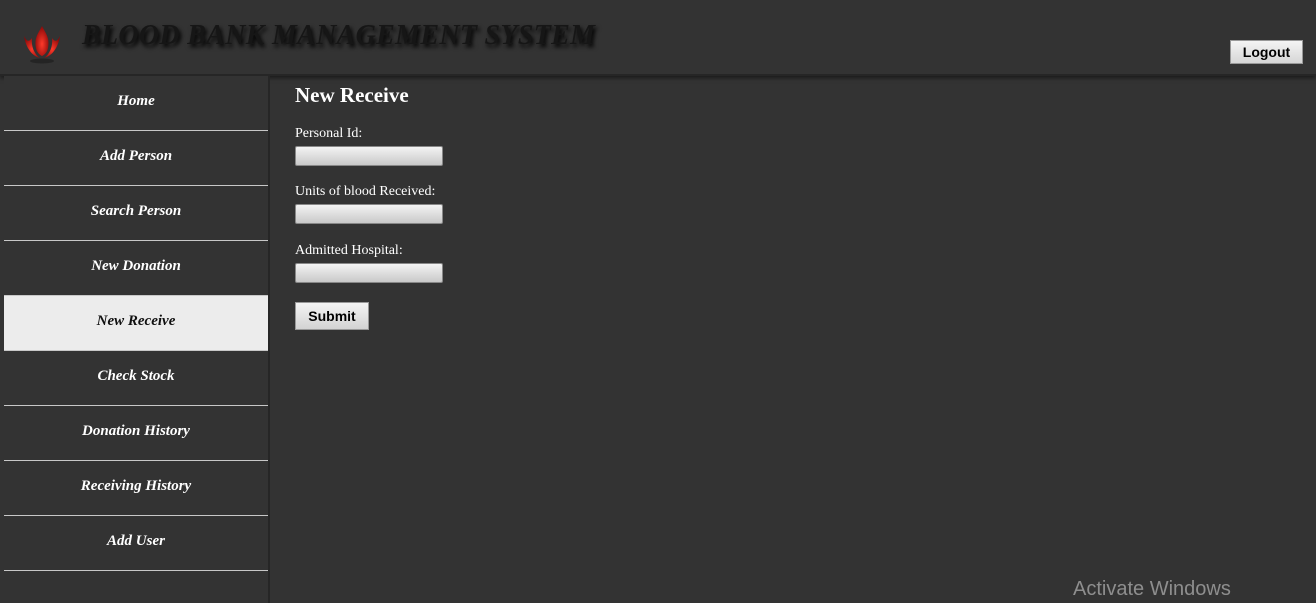 This screenshot has width=1316, height=603. Describe the element at coordinates (369, 214) in the screenshot. I see `units-received-input` at that location.